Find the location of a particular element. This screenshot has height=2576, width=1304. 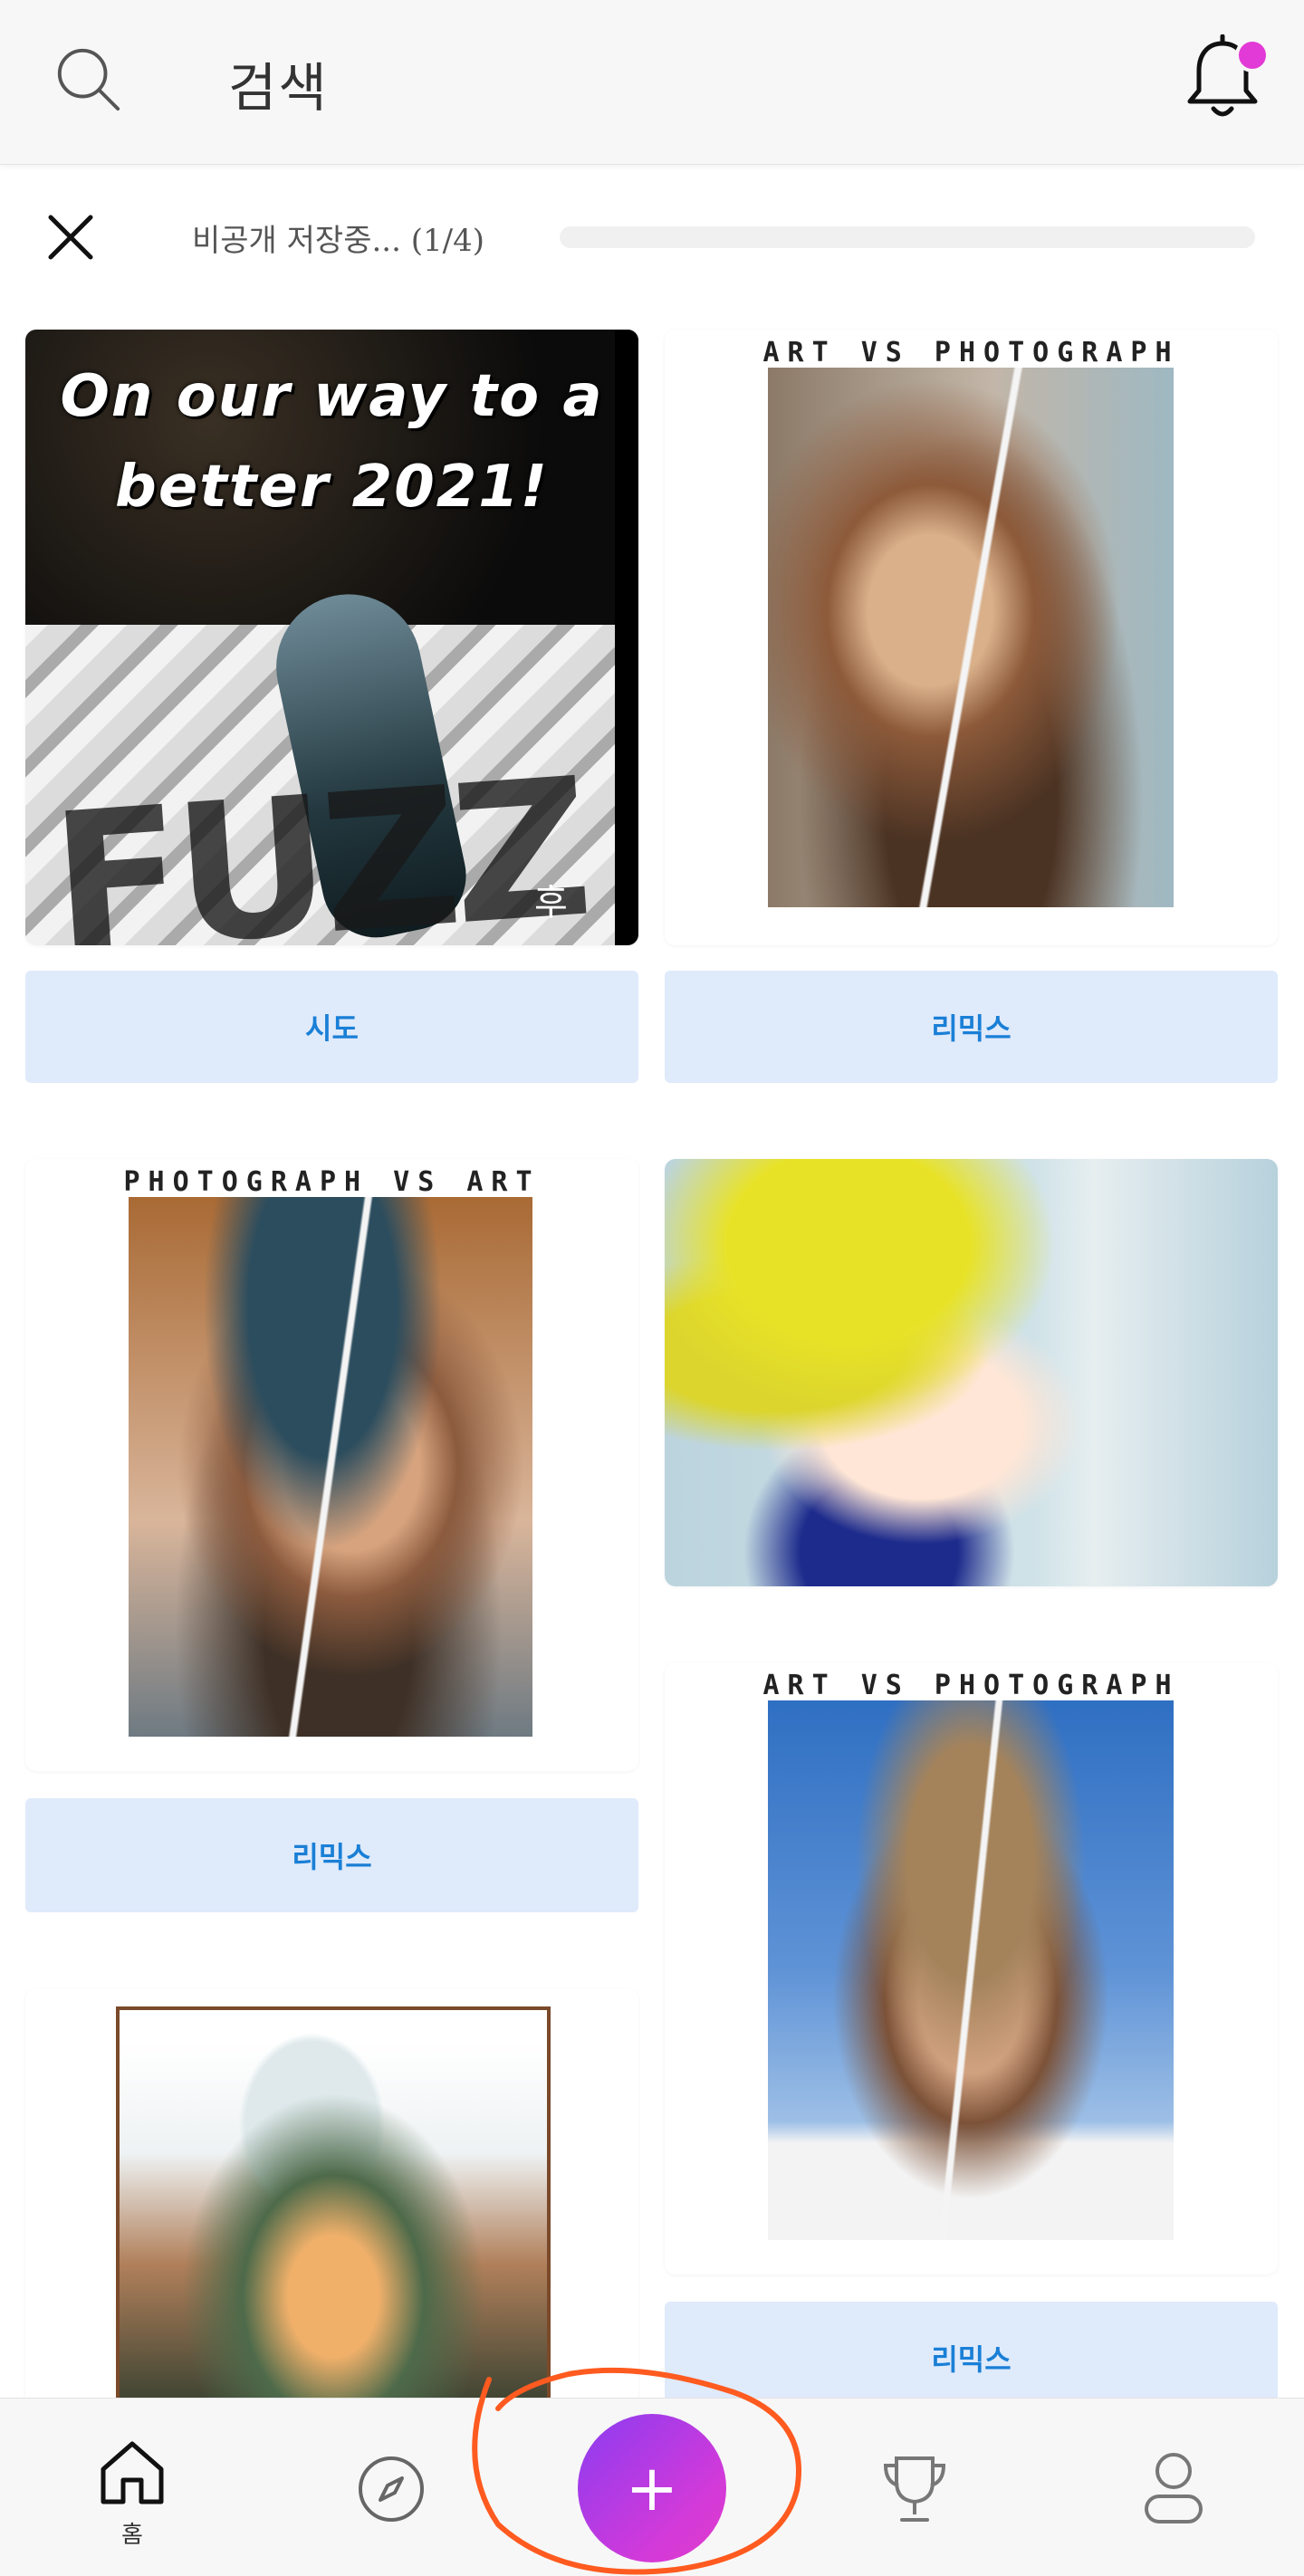

nav-explore is located at coordinates (391, 2489).